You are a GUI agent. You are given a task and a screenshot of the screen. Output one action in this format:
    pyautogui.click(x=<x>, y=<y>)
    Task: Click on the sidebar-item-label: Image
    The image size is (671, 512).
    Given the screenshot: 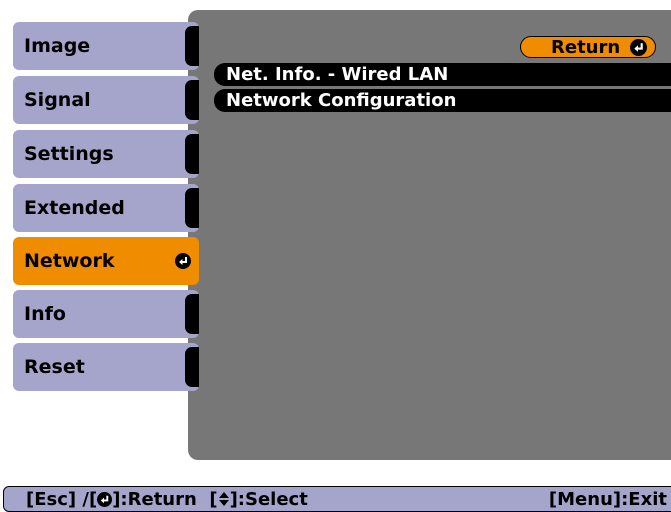 What is the action you would take?
    pyautogui.click(x=57, y=46)
    